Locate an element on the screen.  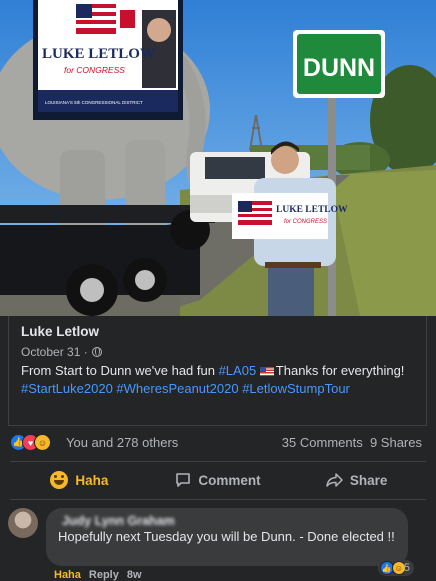
haha-icon: ☺ is located at coordinates (42, 442).